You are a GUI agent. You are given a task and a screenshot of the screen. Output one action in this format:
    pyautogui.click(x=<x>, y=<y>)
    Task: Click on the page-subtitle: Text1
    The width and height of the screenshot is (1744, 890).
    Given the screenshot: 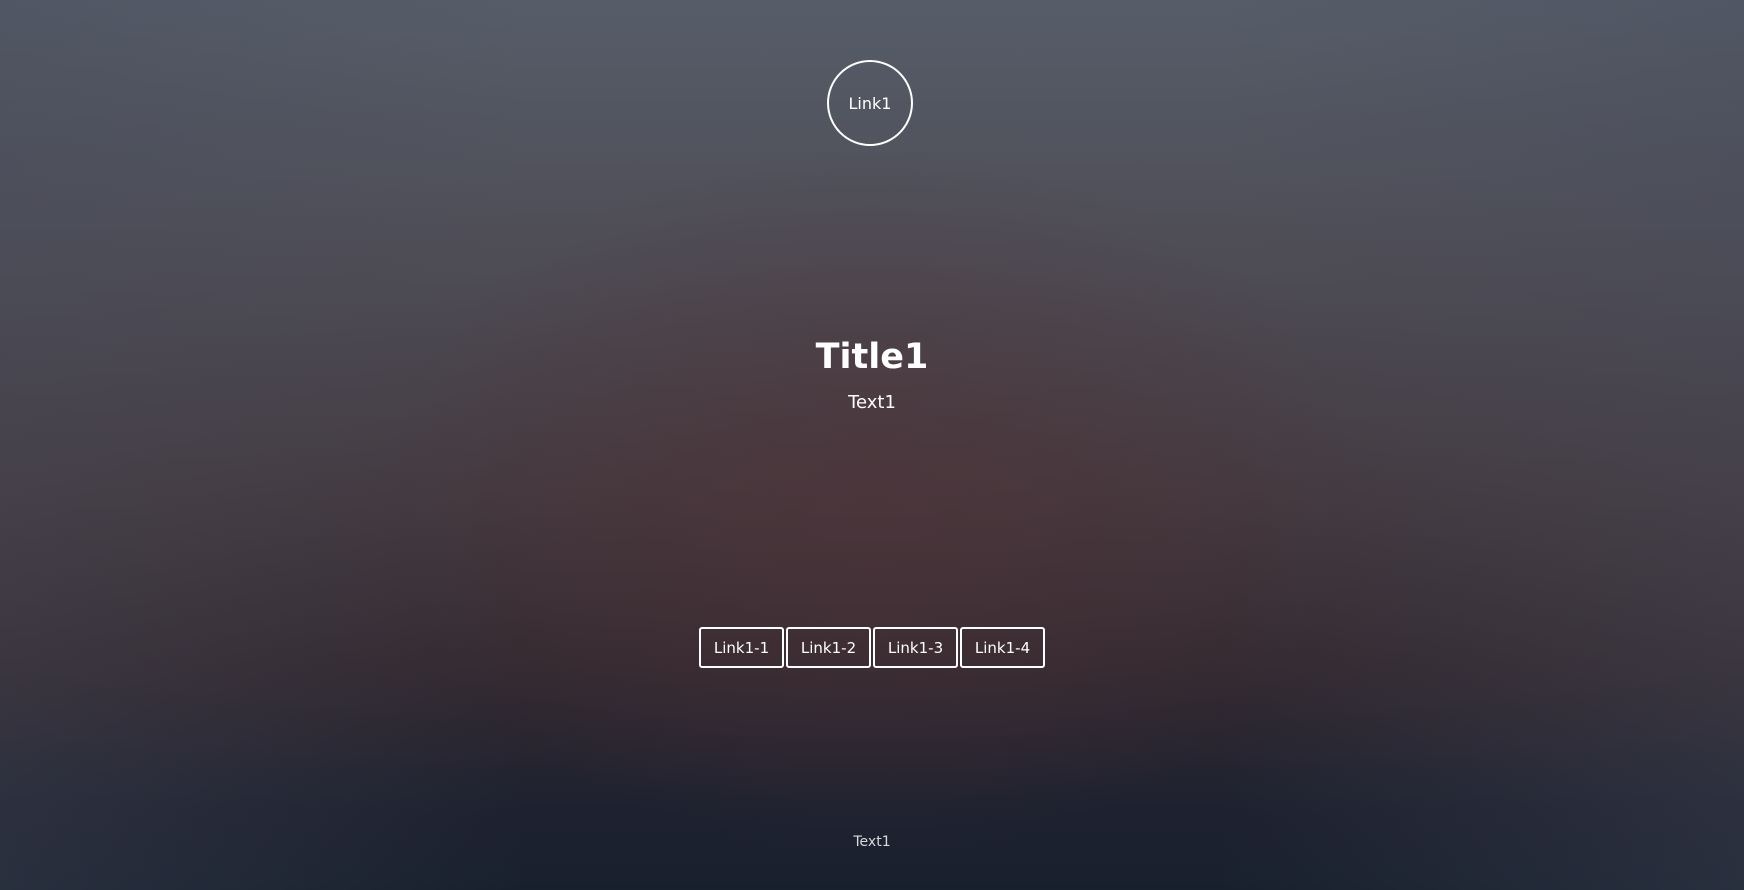 What is the action you would take?
    pyautogui.click(x=872, y=402)
    